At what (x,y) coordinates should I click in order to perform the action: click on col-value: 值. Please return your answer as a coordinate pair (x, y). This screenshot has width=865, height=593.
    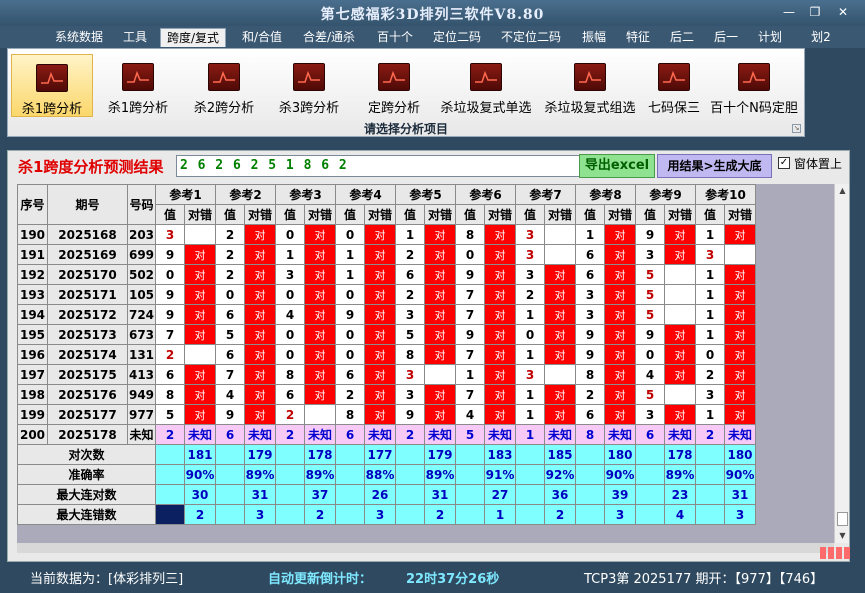
    Looking at the image, I should click on (590, 214).